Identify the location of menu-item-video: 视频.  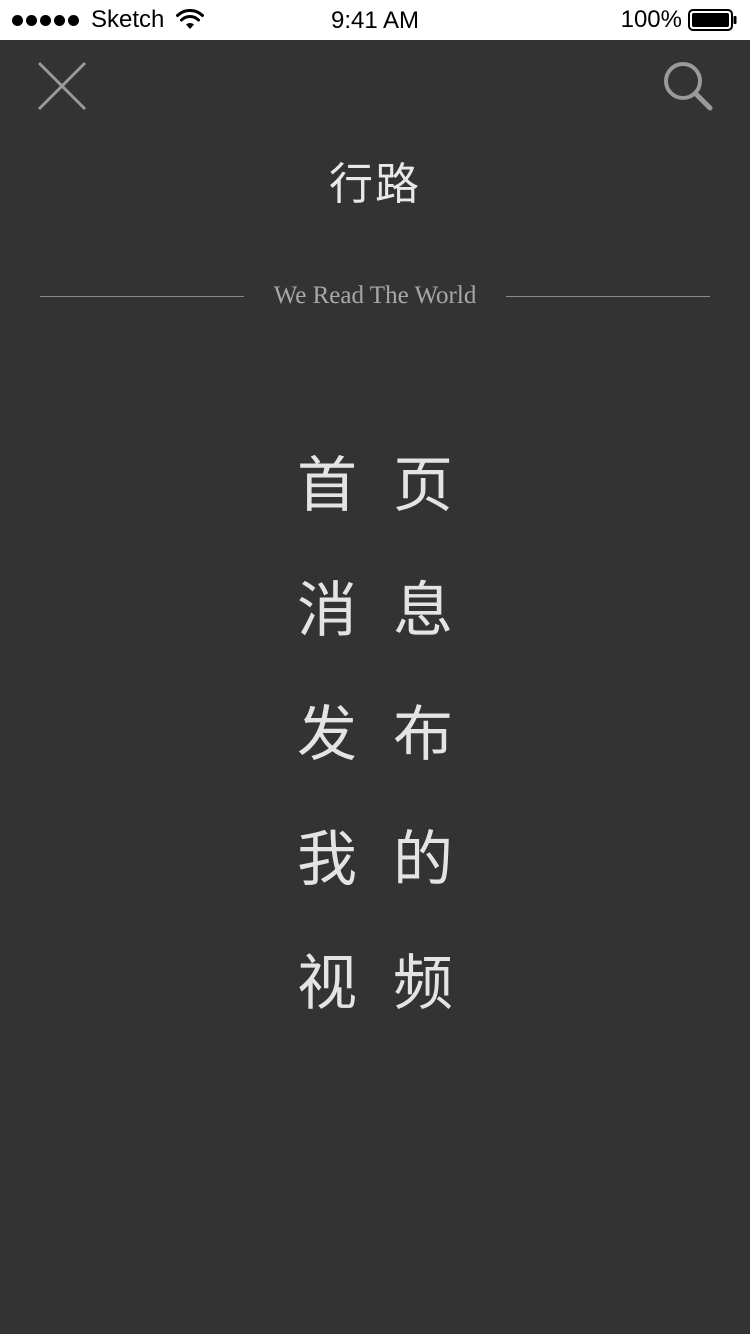
(375, 1010).